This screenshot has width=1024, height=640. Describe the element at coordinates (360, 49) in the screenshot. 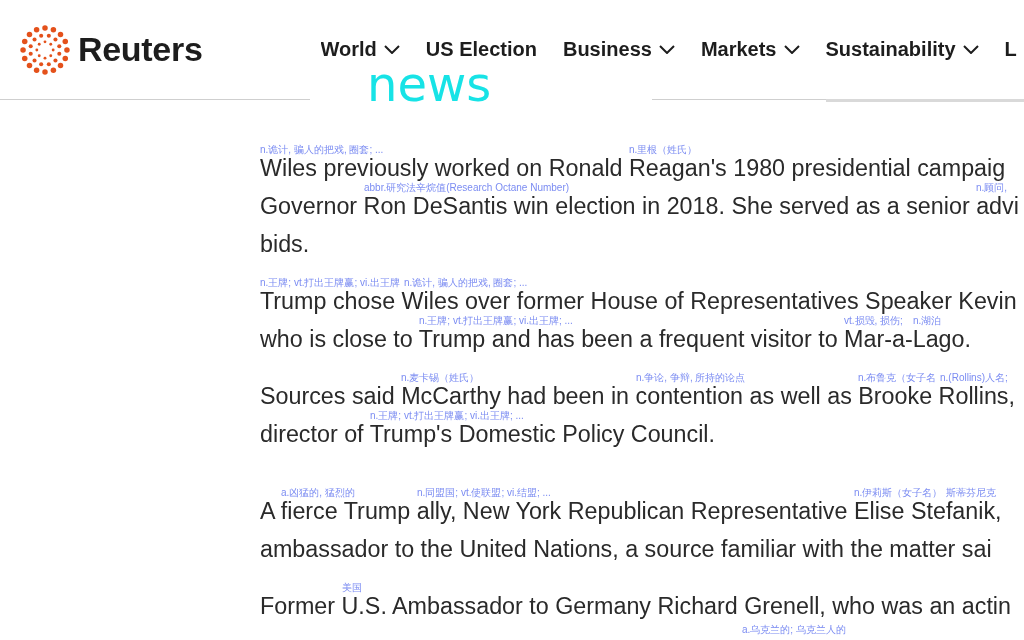

I see `nav-link: World` at that location.